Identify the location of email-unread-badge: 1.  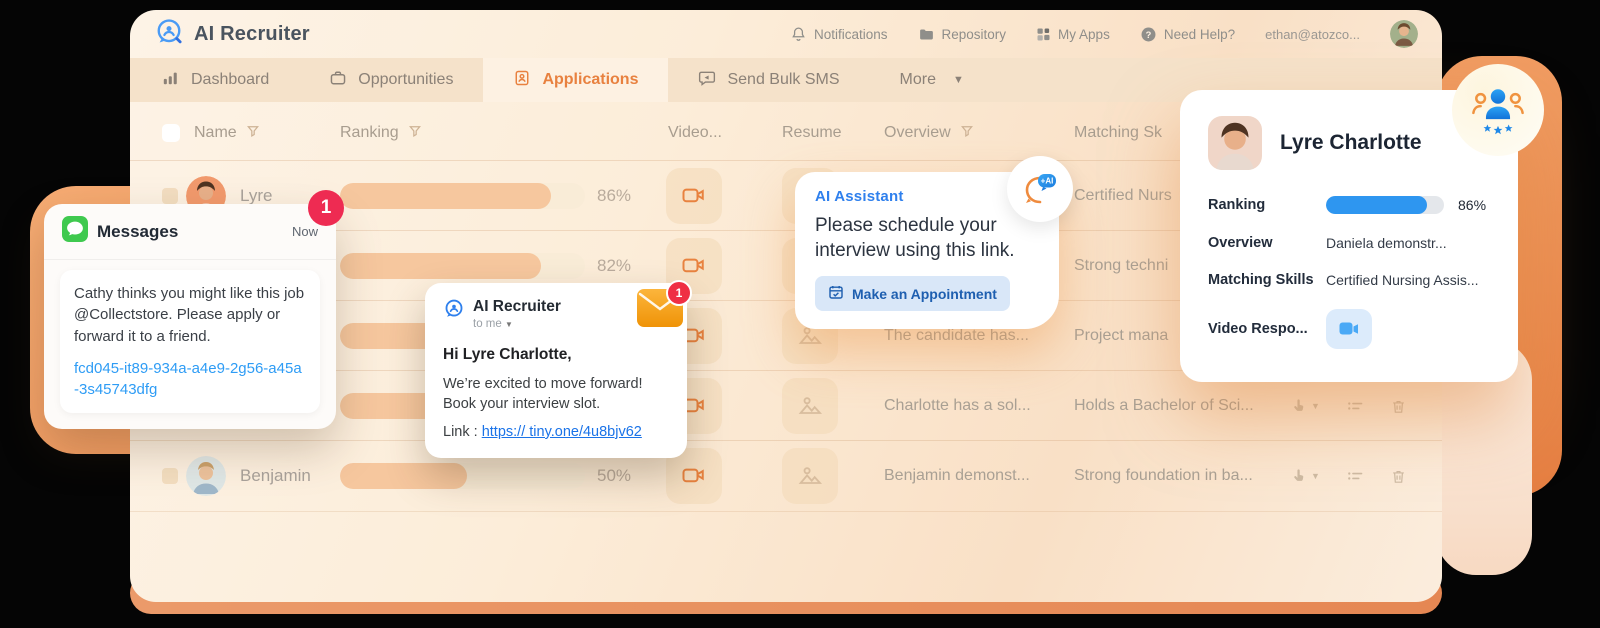
(679, 293).